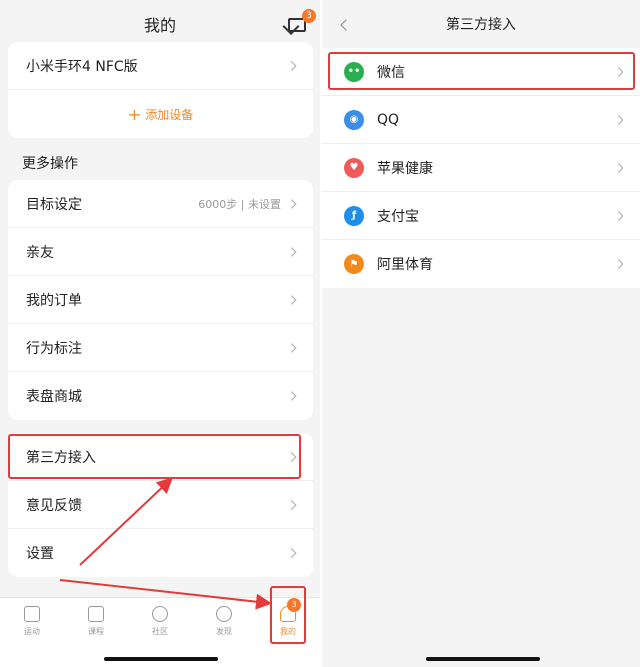  I want to click on menu-item-settings: 设置, so click(160, 553).